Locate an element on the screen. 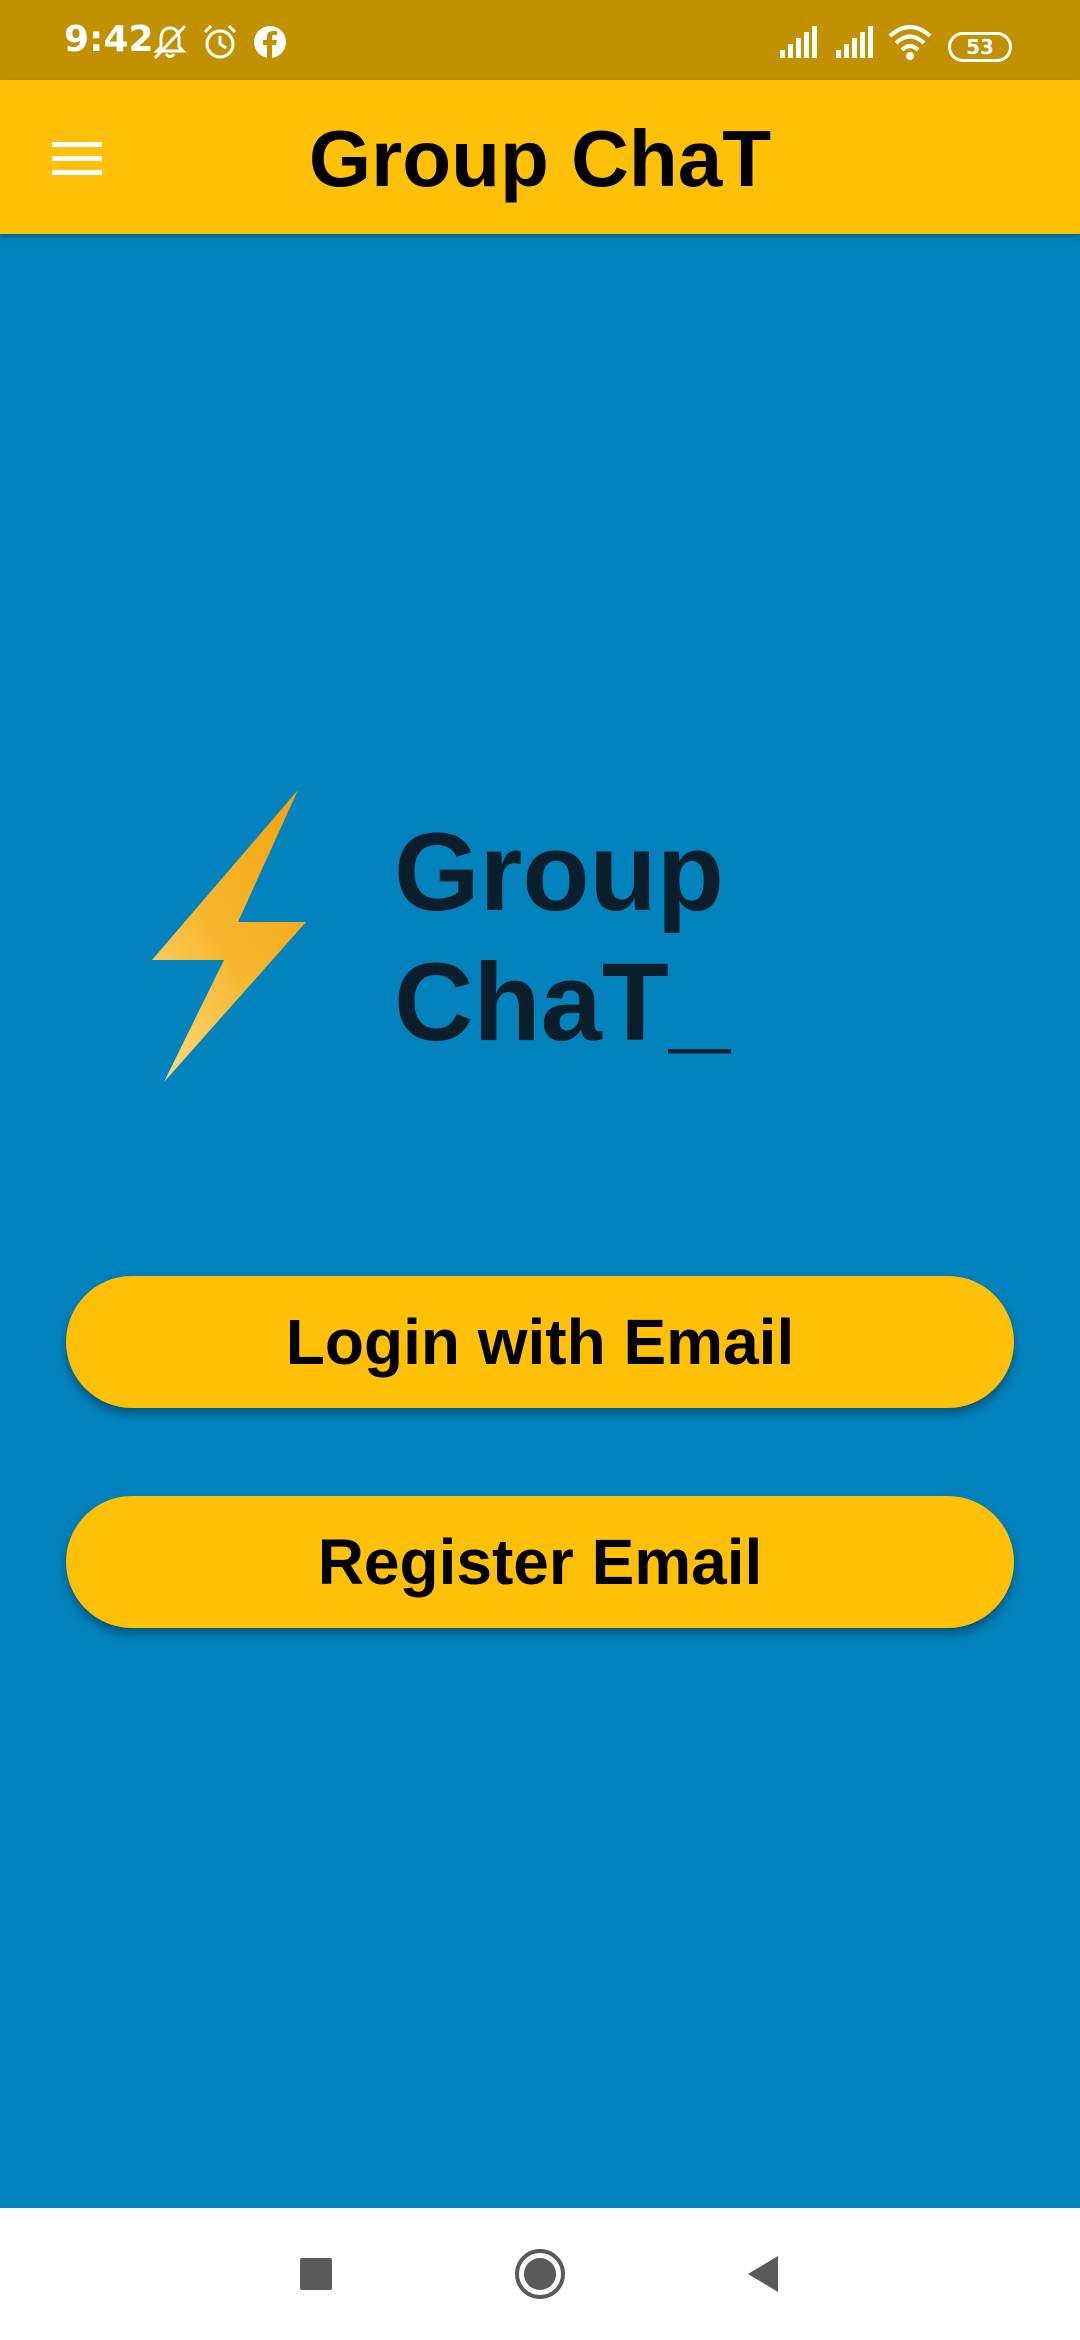 This screenshot has height=2340, width=1080. logo-text-line1: Group is located at coordinates (559, 872).